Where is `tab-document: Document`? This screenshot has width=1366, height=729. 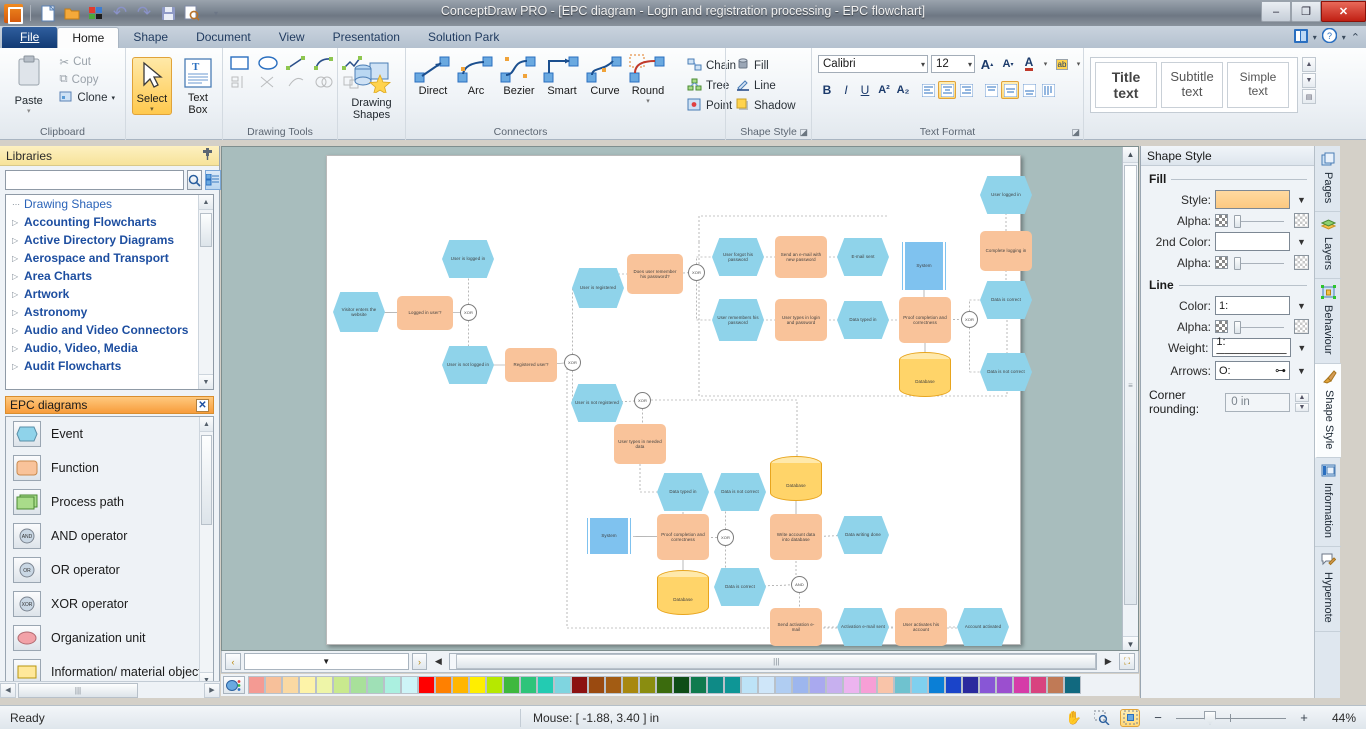 tab-document: Document is located at coordinates (223, 37).